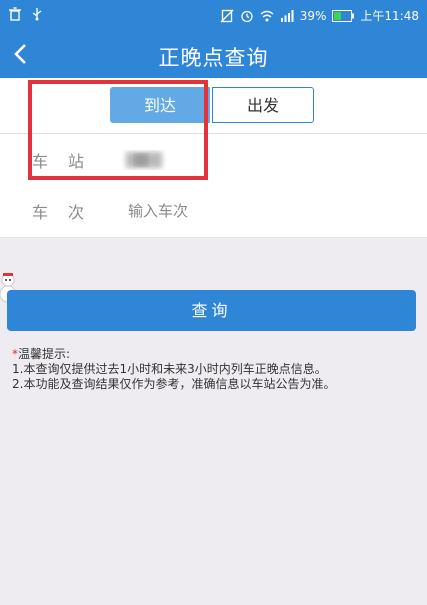  What do you see at coordinates (174, 384) in the screenshot?
I see `tips-line-2: 2.本功能及查询结果仅作为参考，准确信息以车站公告为准。` at bounding box center [174, 384].